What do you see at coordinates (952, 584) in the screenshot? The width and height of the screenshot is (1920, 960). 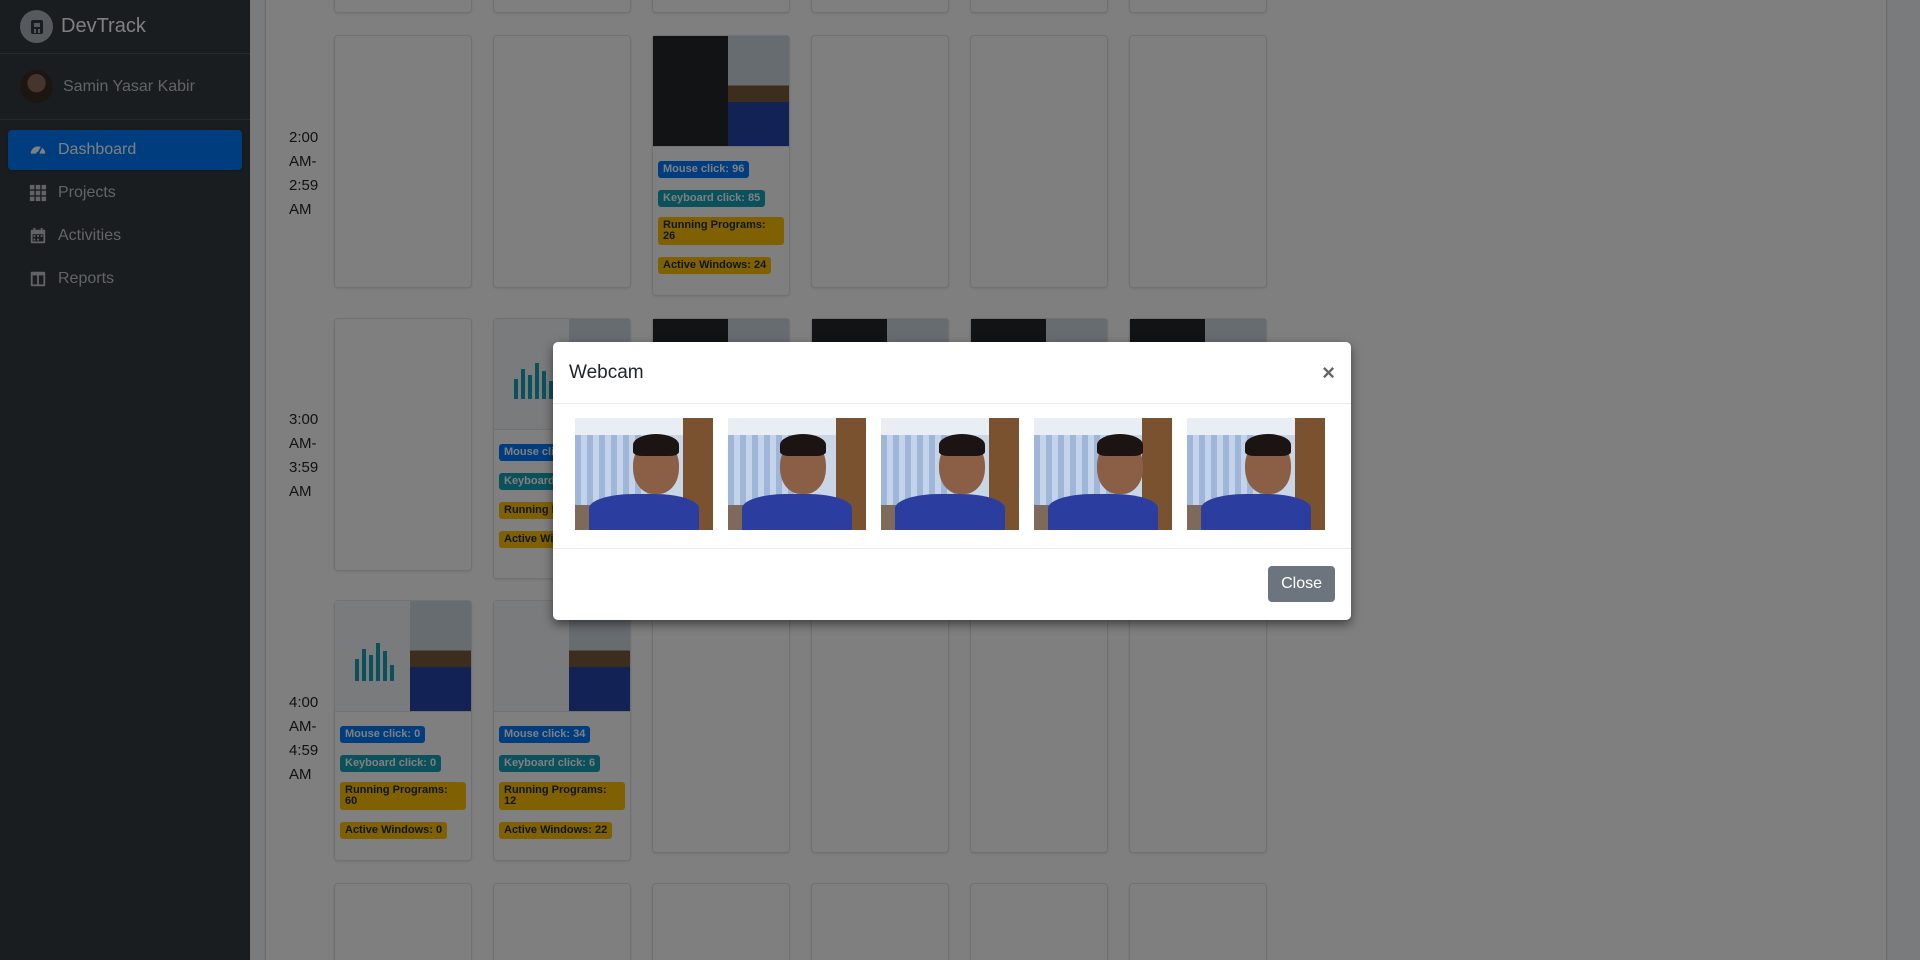 I see `modal-footer: Close` at bounding box center [952, 584].